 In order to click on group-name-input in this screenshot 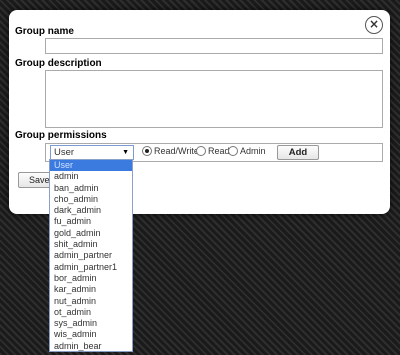, I will do `click(214, 46)`.